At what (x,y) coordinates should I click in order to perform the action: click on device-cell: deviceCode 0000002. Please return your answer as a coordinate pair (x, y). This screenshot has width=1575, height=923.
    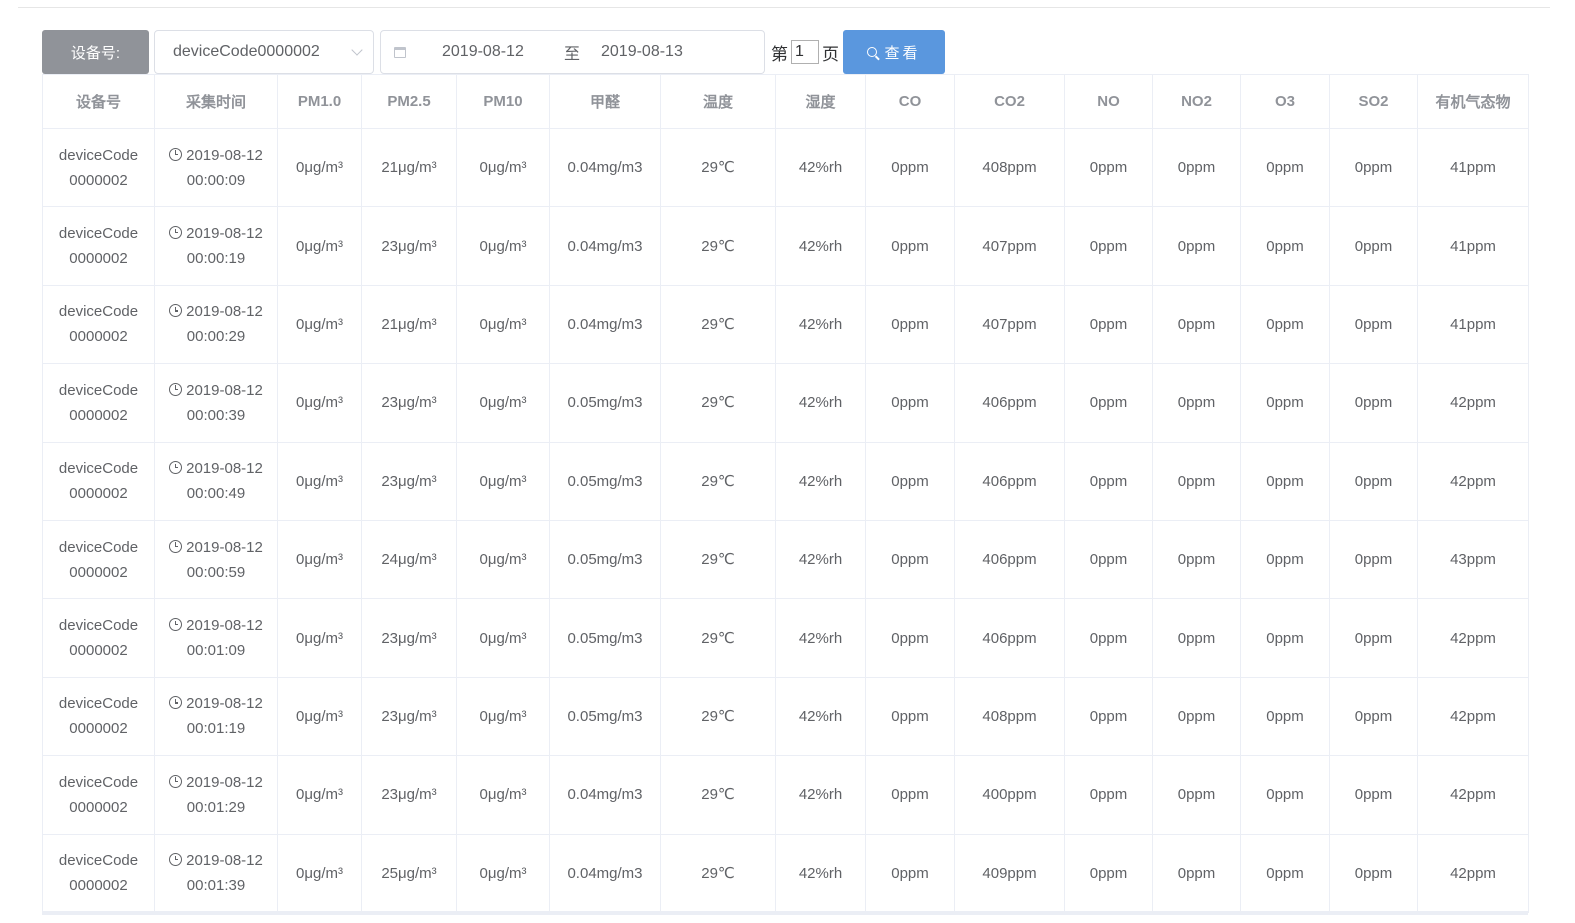
    Looking at the image, I should click on (98, 873).